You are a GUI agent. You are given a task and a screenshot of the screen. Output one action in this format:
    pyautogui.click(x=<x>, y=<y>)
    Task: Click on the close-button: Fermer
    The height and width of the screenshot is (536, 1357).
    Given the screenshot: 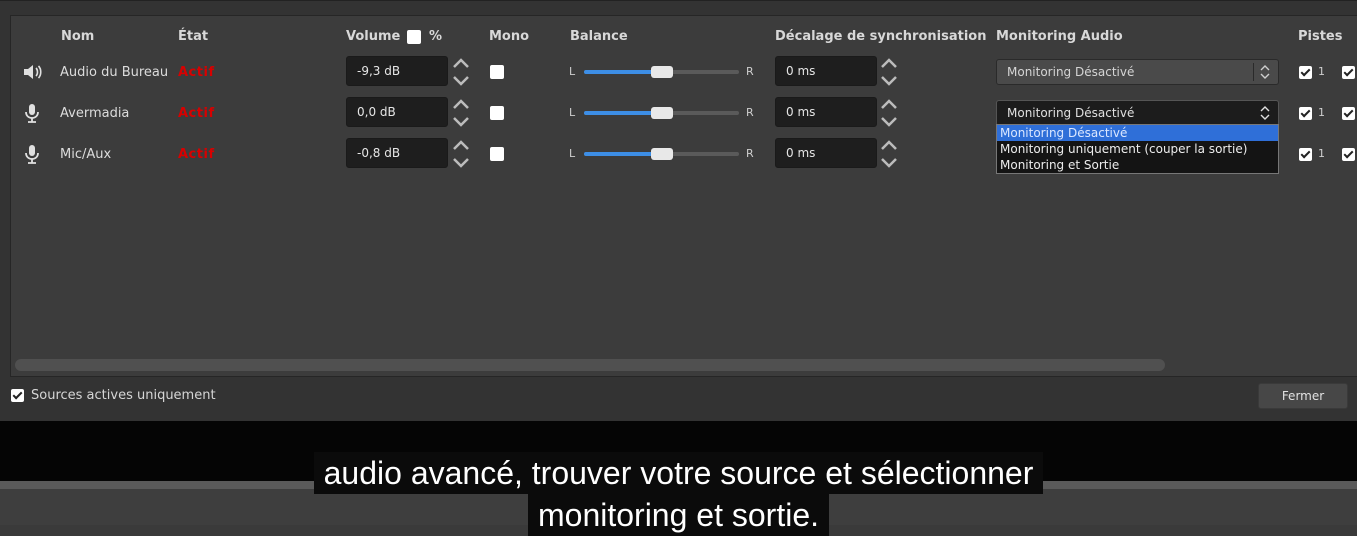 What is the action you would take?
    pyautogui.click(x=1303, y=396)
    